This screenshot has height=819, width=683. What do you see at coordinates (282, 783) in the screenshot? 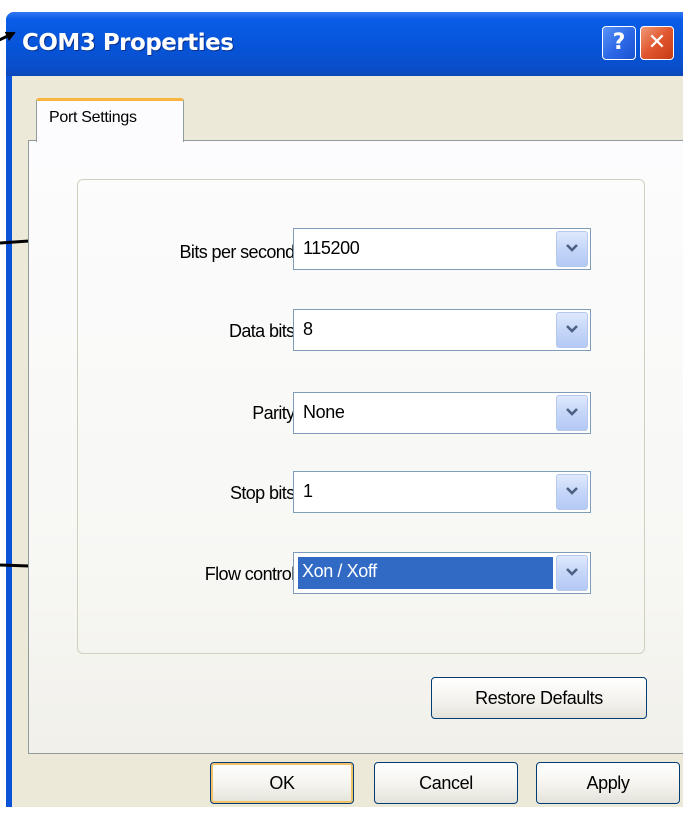
I see `ok-button: OK` at bounding box center [282, 783].